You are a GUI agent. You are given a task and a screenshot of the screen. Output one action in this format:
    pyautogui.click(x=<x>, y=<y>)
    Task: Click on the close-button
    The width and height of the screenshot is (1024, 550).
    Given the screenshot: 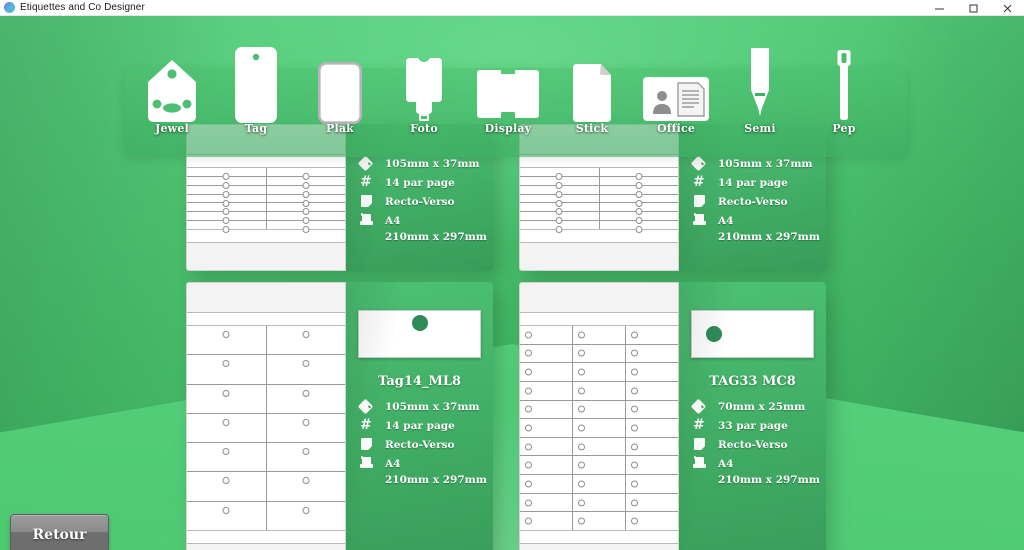 What is the action you would take?
    pyautogui.click(x=1007, y=8)
    